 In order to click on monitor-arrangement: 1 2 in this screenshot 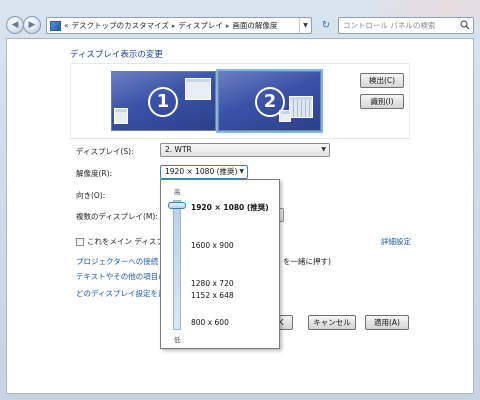, I will do `click(240, 101)`.